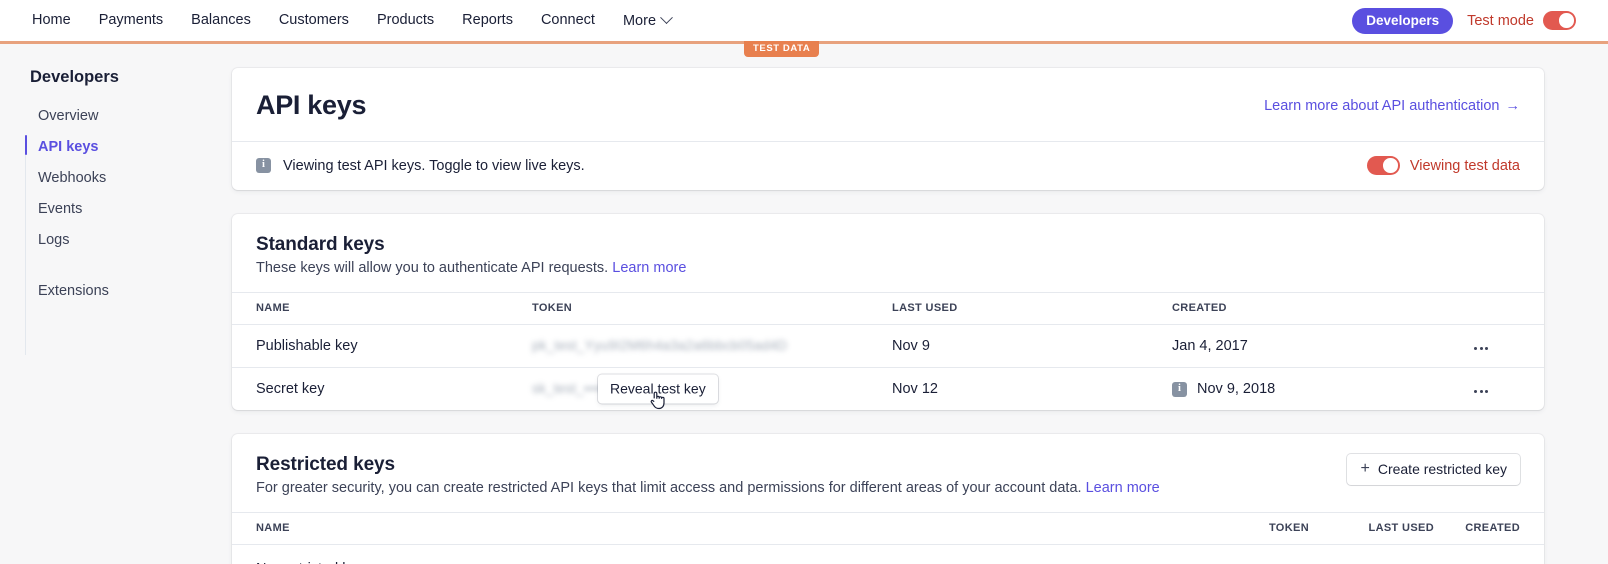  I want to click on restricted-keys-table-body: No restricted keys, so click(888, 554).